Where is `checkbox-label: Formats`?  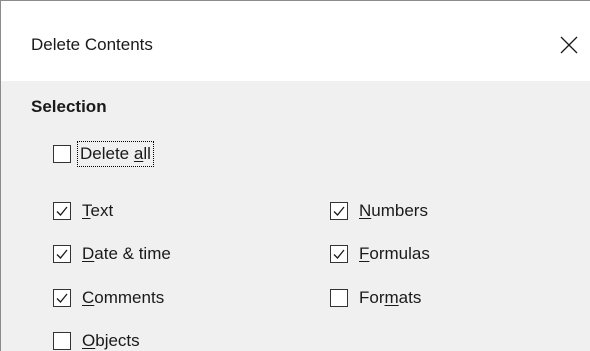 checkbox-label: Formats is located at coordinates (390, 297).